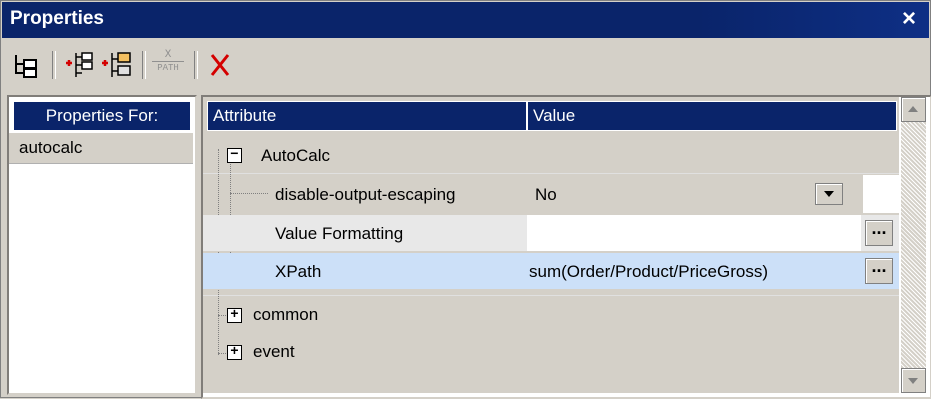  What do you see at coordinates (551, 313) in the screenshot?
I see `group-row-common: + common` at bounding box center [551, 313].